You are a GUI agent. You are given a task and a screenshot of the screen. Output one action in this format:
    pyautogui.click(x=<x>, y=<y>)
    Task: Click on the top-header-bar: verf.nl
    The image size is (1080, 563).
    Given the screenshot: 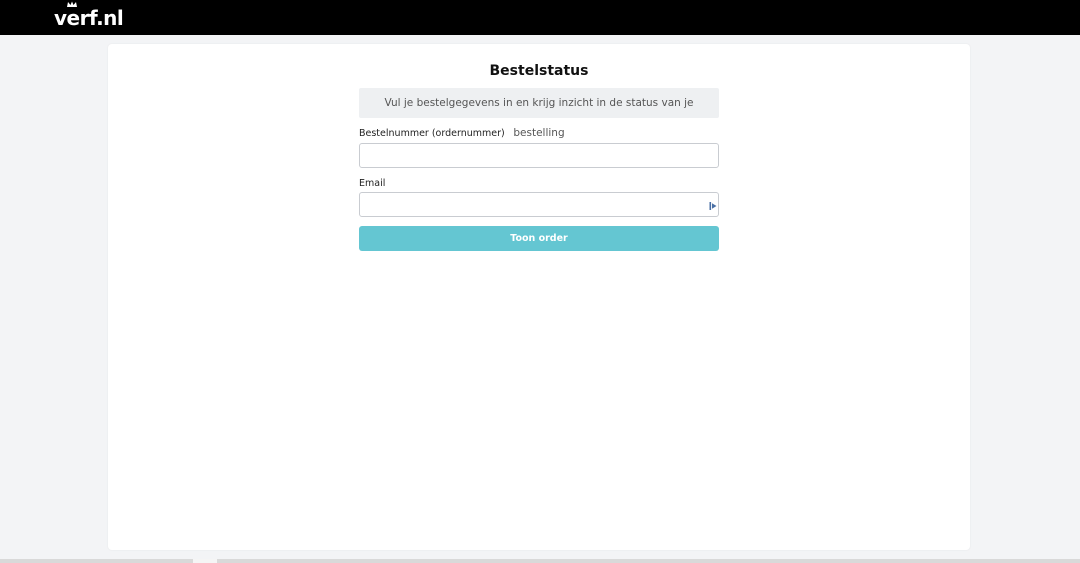 What is the action you would take?
    pyautogui.click(x=540, y=17)
    